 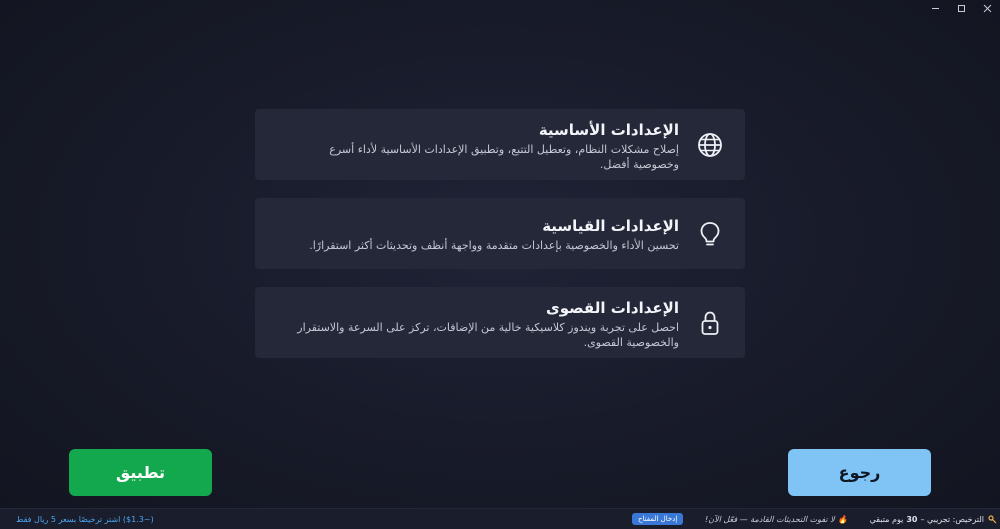 What do you see at coordinates (710, 234) in the screenshot?
I see `lightbulb-icon` at bounding box center [710, 234].